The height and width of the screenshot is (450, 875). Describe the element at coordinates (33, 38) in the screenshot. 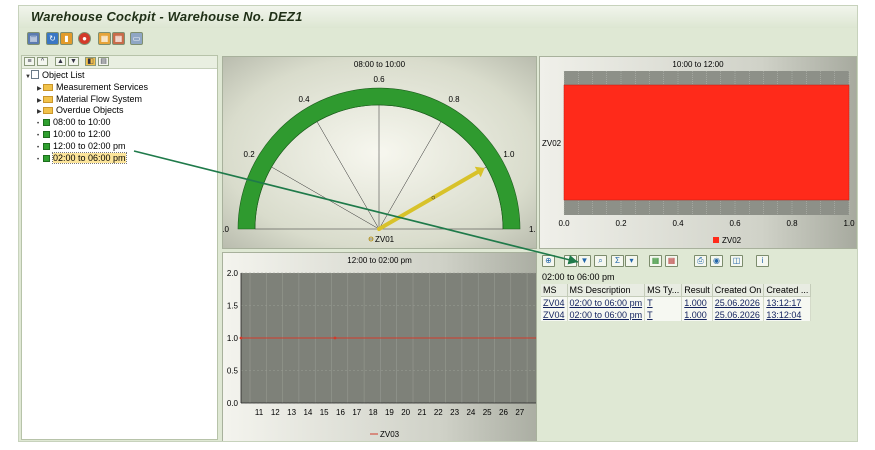

I see `tree-icon: ▤` at that location.